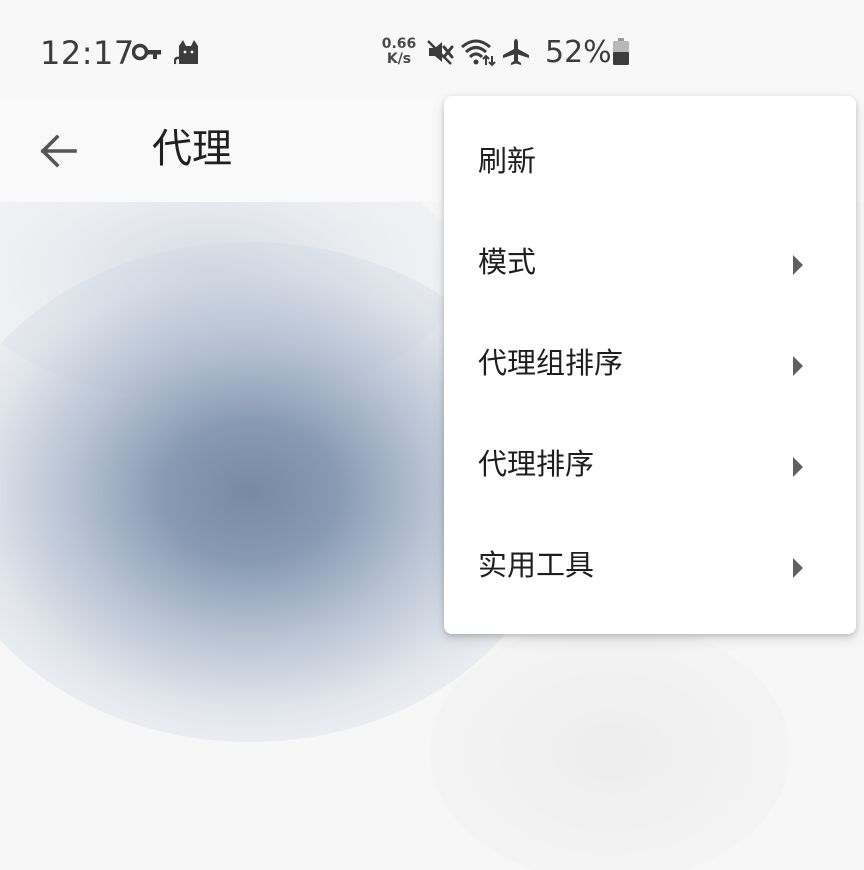 The image size is (864, 870). I want to click on back-button, so click(59, 151).